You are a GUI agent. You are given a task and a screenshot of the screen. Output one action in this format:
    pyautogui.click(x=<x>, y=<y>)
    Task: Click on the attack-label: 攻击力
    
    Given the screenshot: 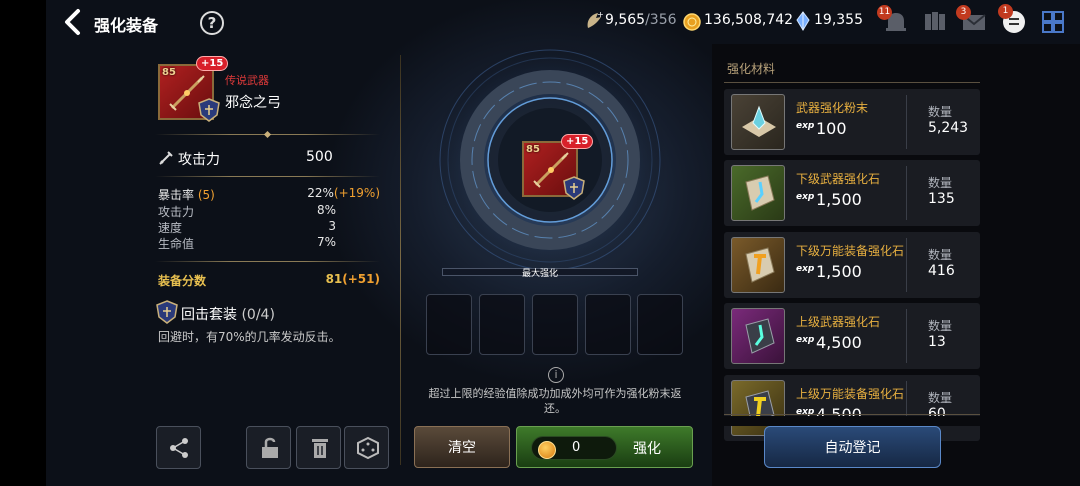 What is the action you would take?
    pyautogui.click(x=199, y=160)
    